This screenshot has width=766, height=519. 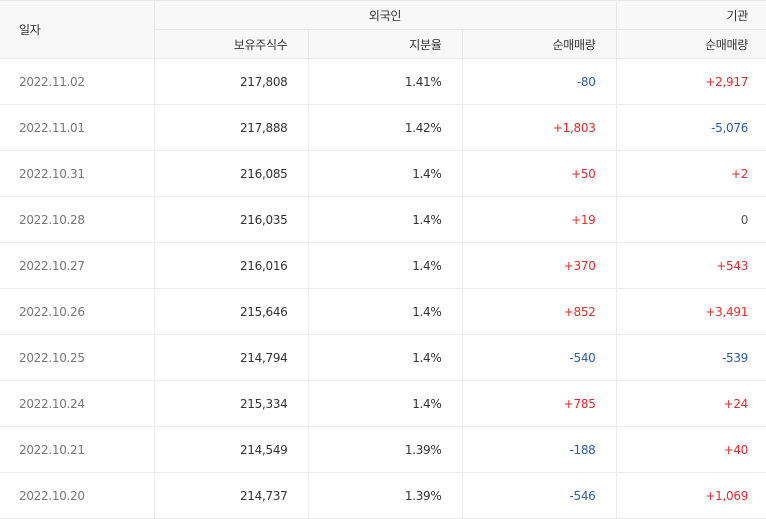 I want to click on table-header: 일자 외국인 기관 보유주식수 지분율 순매매량 순매매량, so click(x=383, y=29).